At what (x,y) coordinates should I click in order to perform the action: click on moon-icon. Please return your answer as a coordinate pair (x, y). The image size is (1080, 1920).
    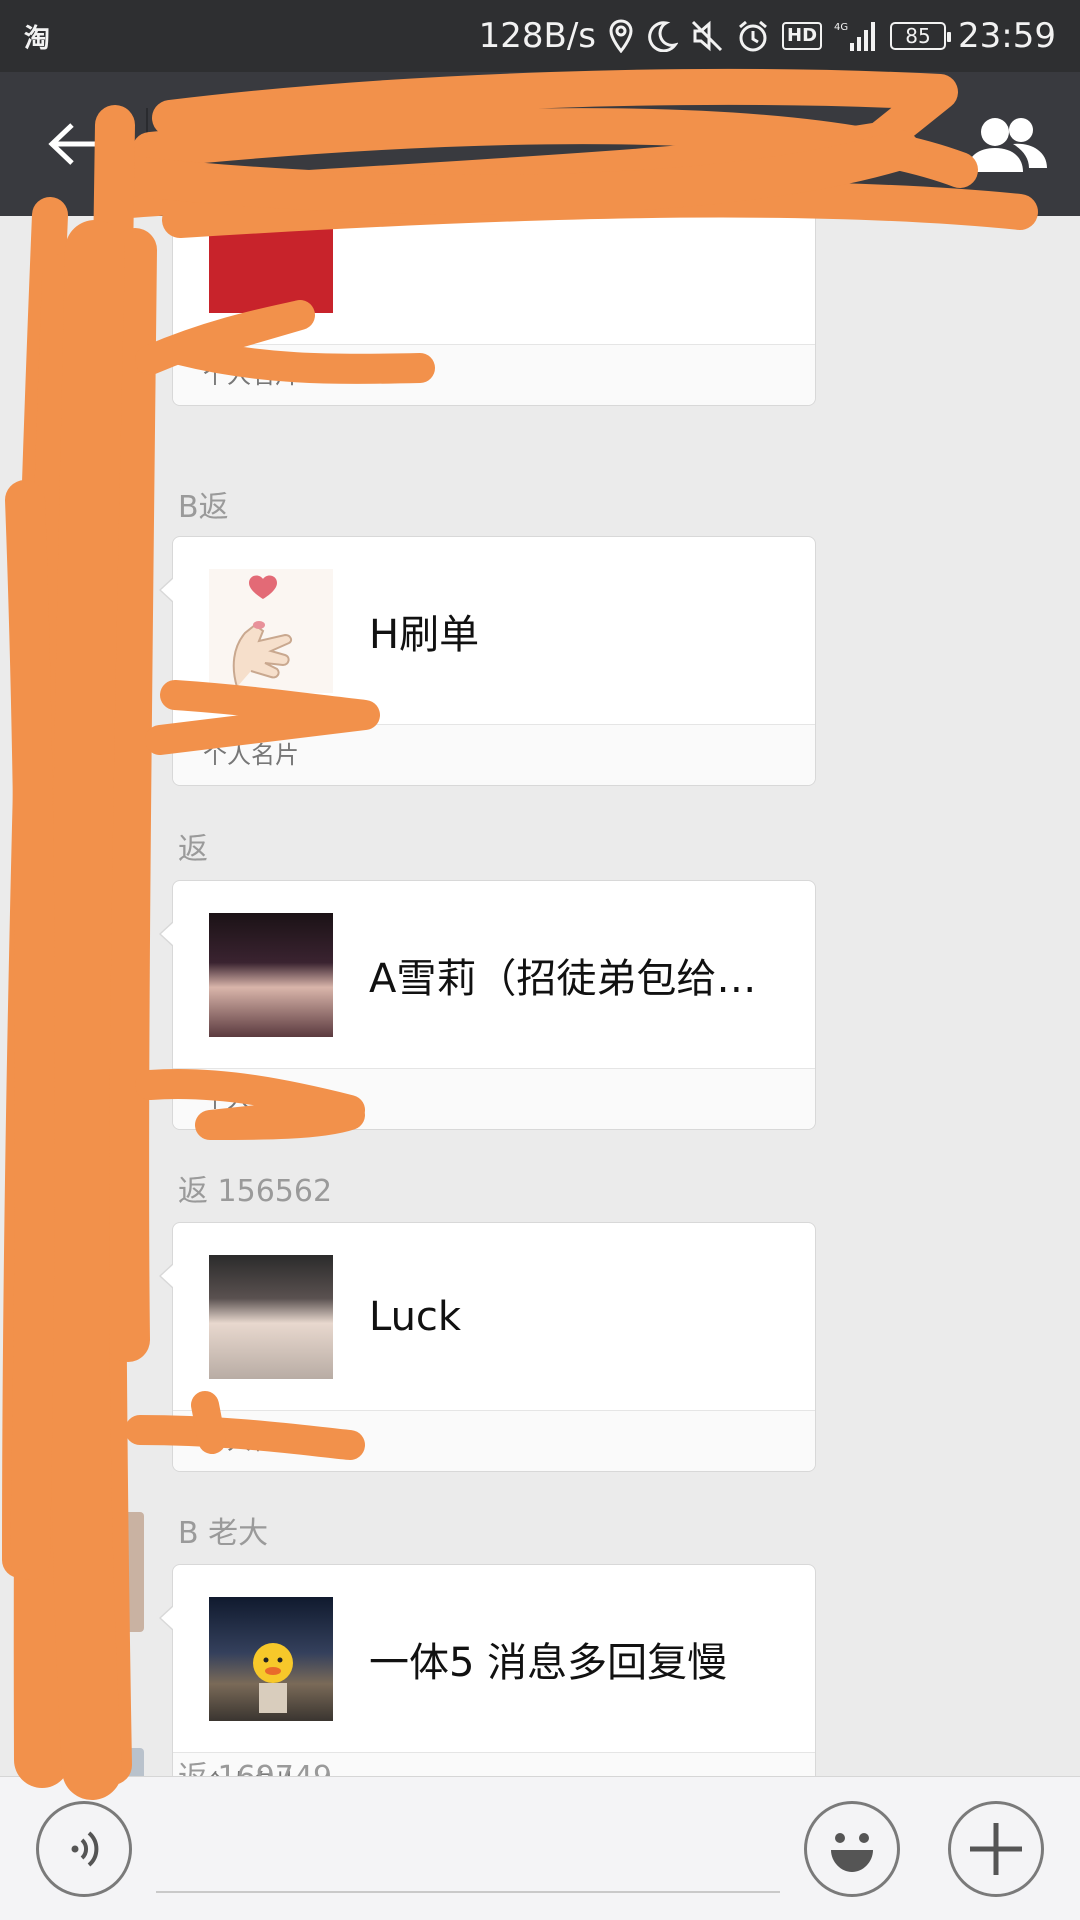
    Looking at the image, I should click on (662, 36).